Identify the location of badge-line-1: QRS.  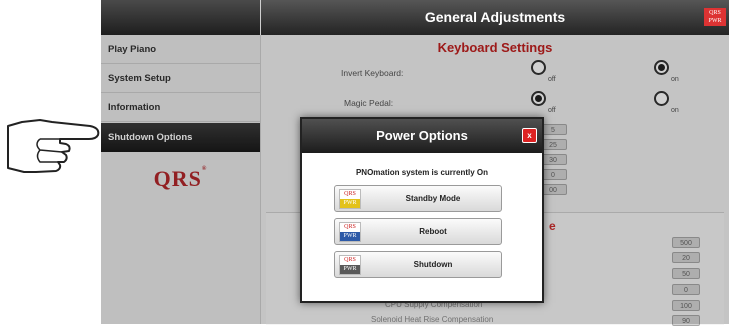
(715, 13).